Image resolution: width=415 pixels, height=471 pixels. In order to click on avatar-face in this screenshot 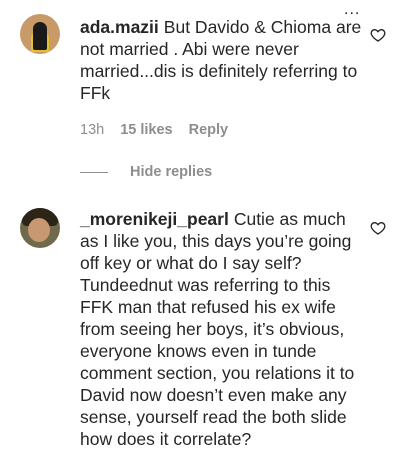, I will do `click(39, 230)`.